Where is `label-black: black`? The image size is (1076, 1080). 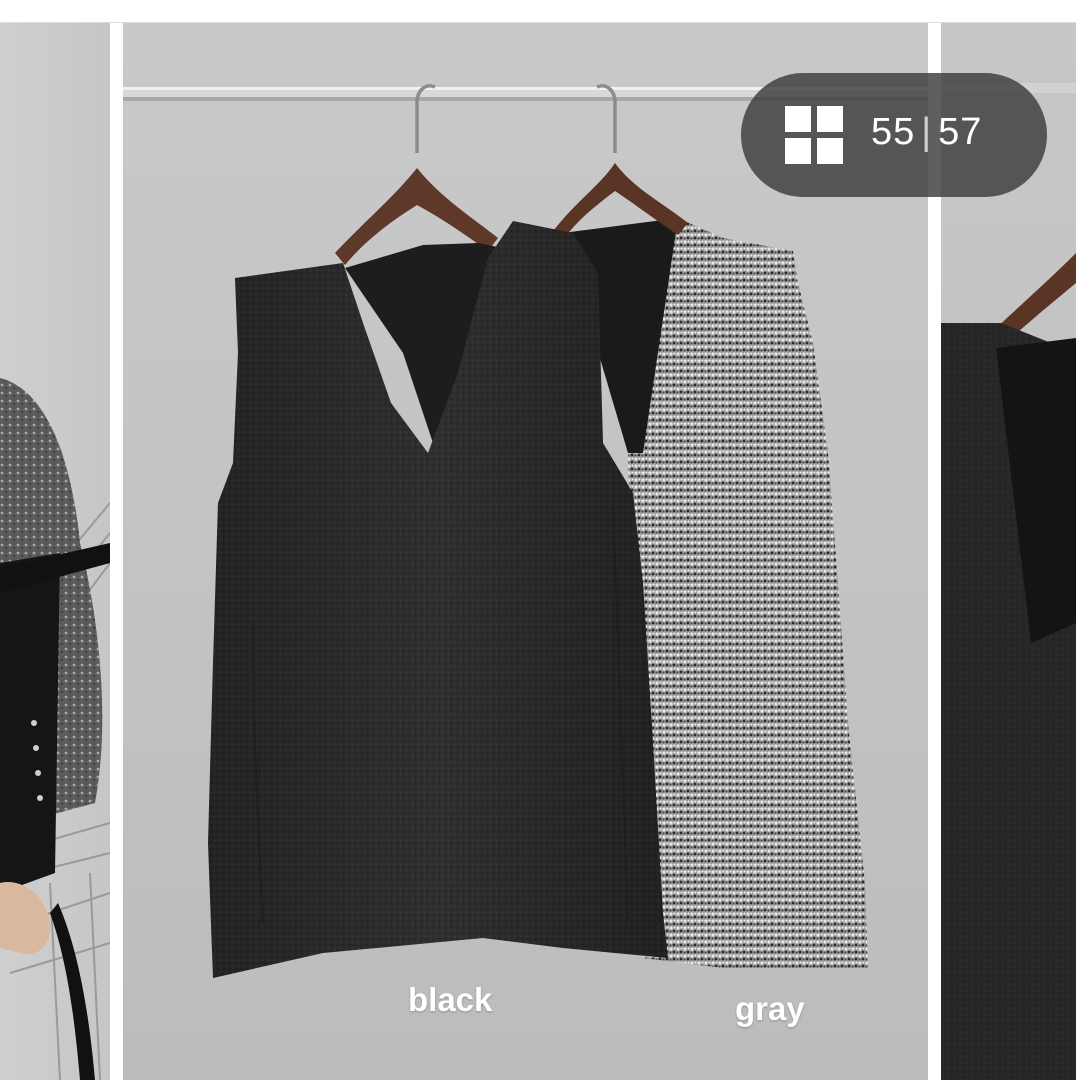
label-black: black is located at coordinates (450, 999).